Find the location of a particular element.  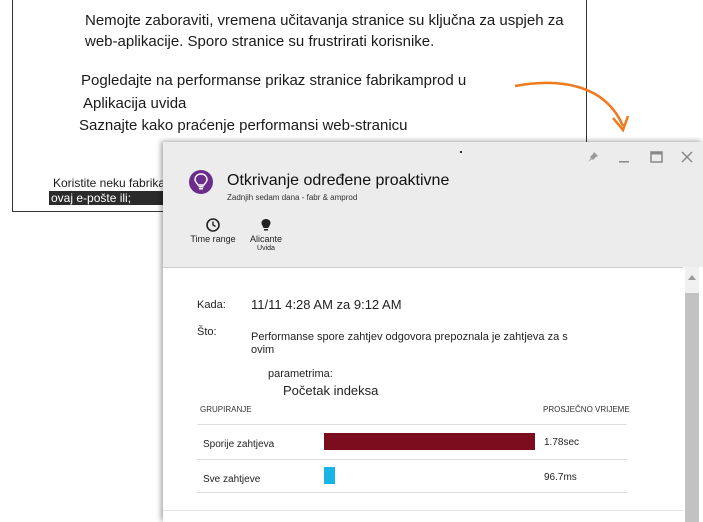

alerts-label-2: Uvida is located at coordinates (266, 248).